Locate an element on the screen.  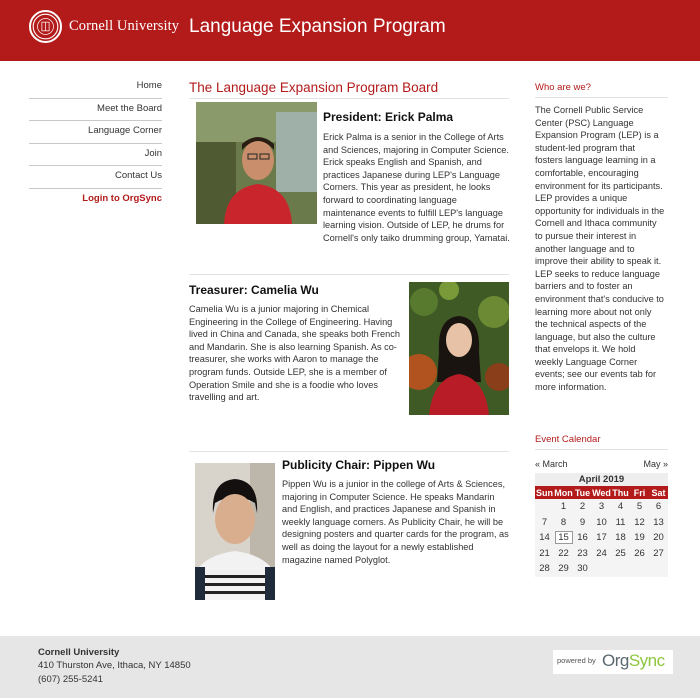
calendar-day: 10 is located at coordinates (601, 522).